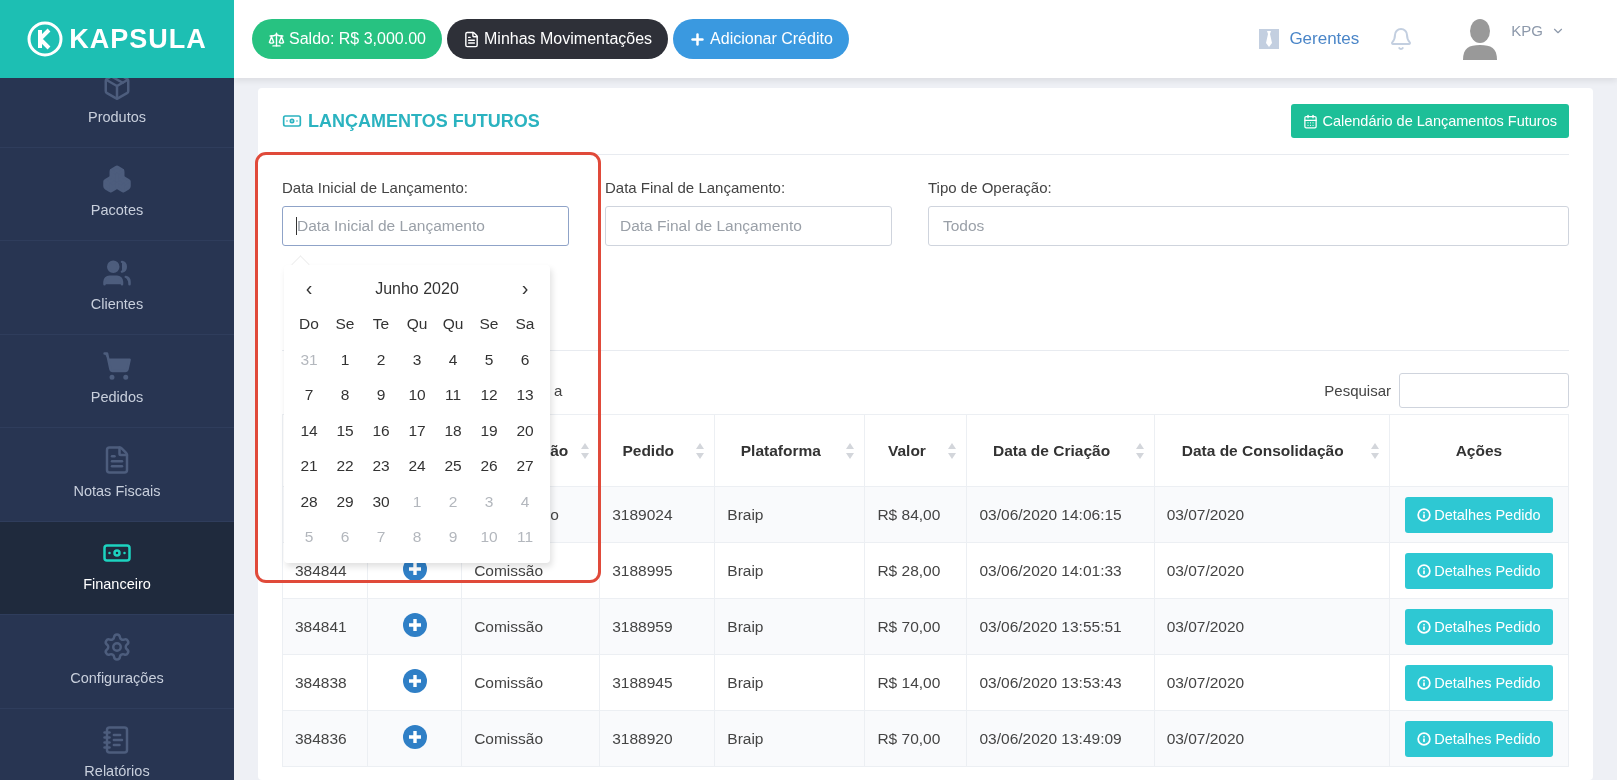 This screenshot has width=1617, height=780. Describe the element at coordinates (489, 430) in the screenshot. I see `calendar-day: 19` at that location.